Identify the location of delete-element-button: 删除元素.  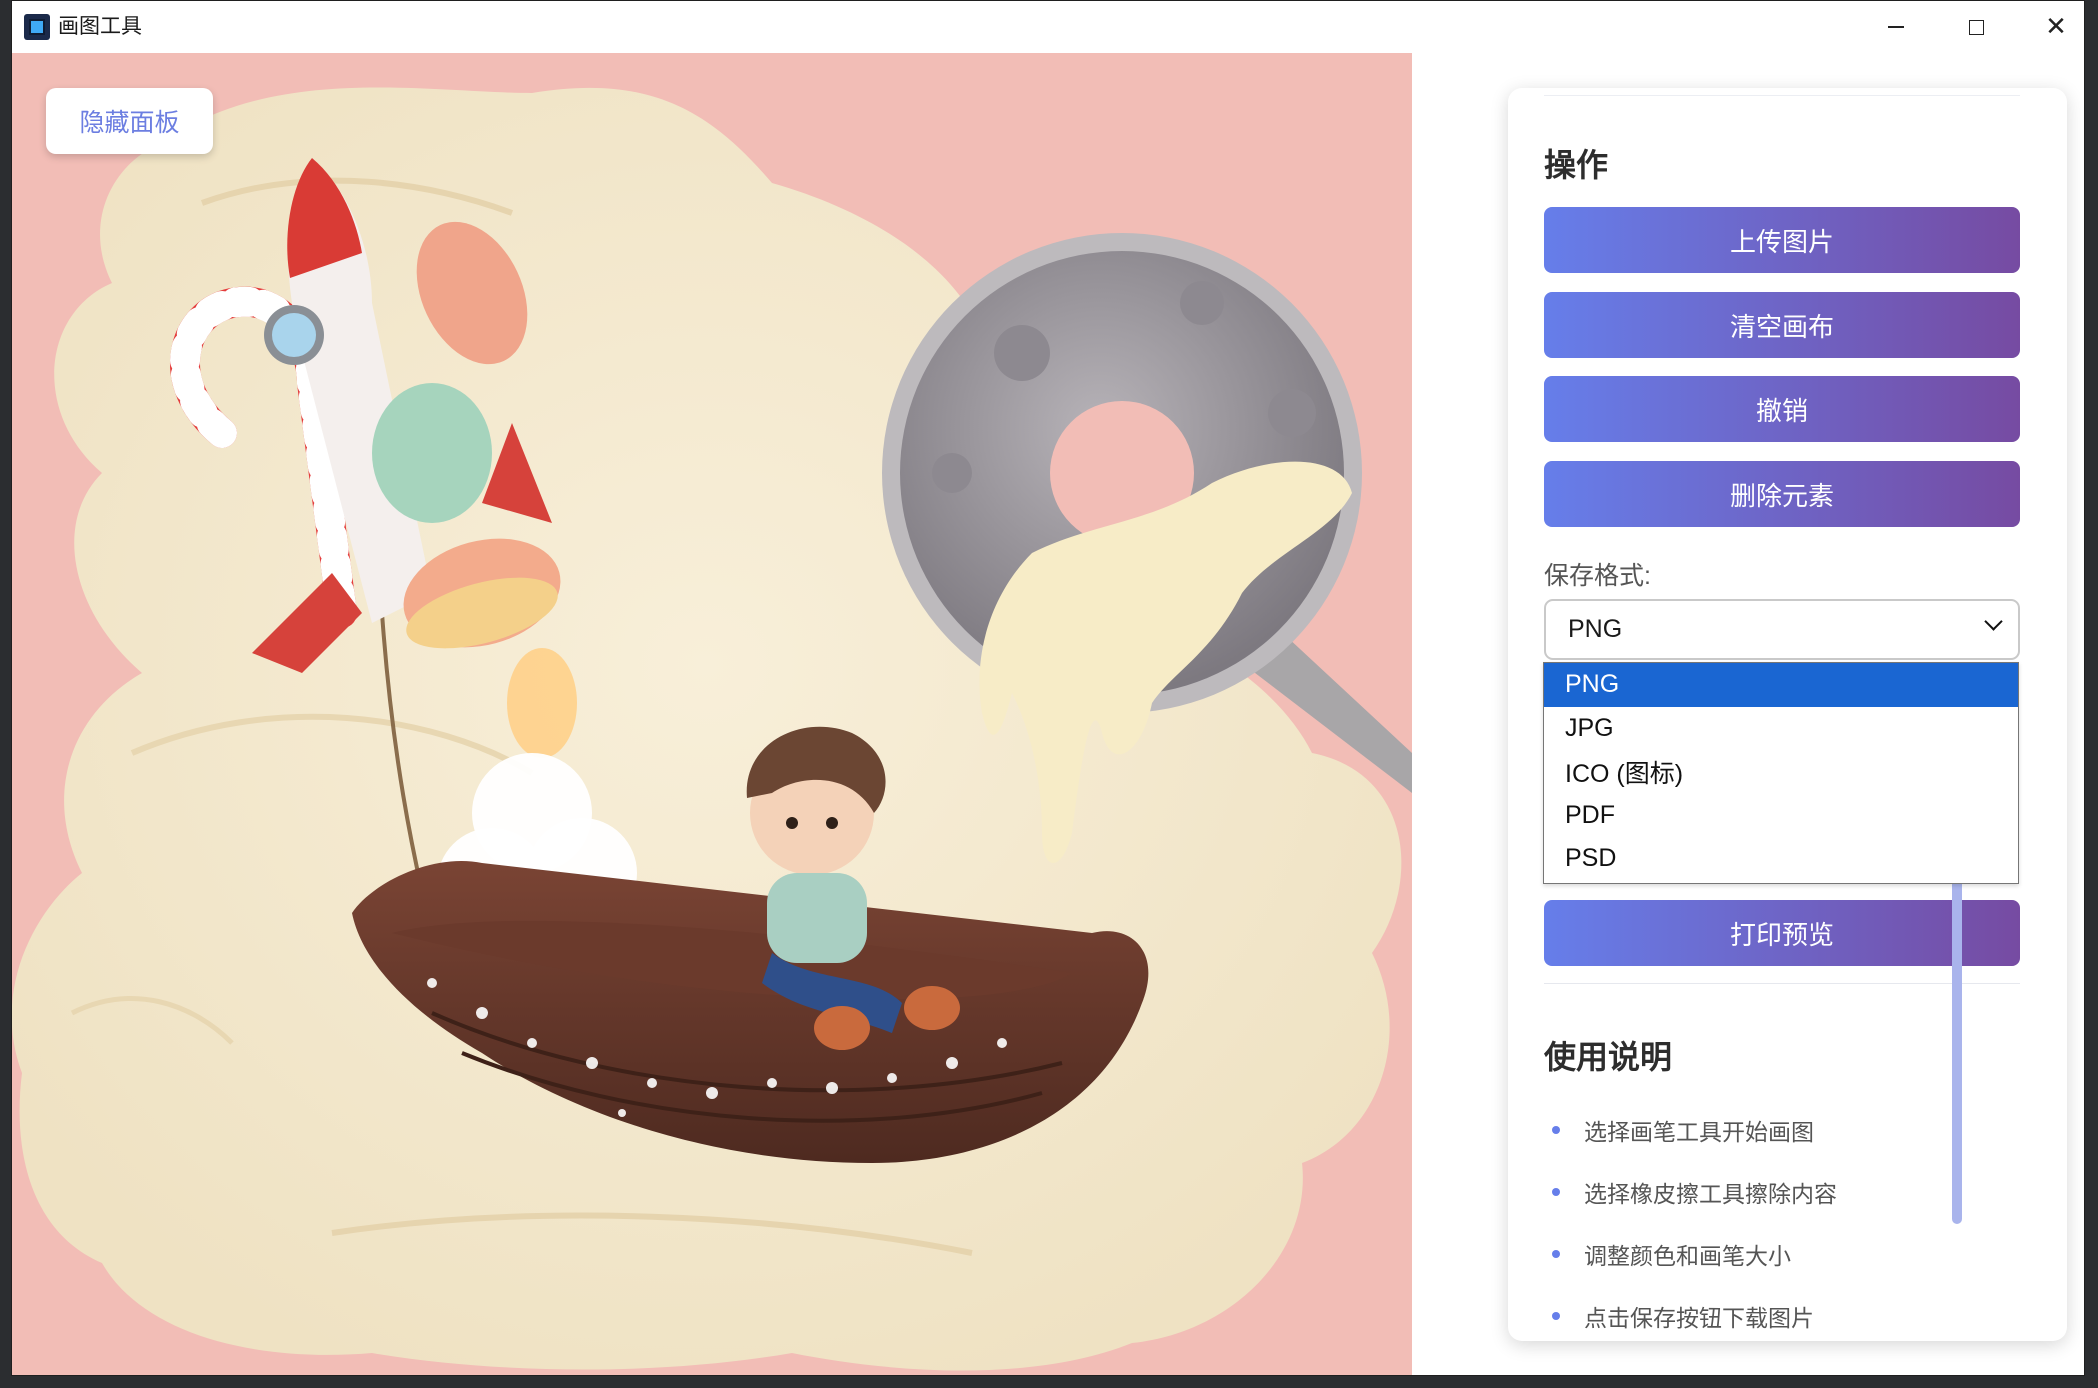
(1782, 494).